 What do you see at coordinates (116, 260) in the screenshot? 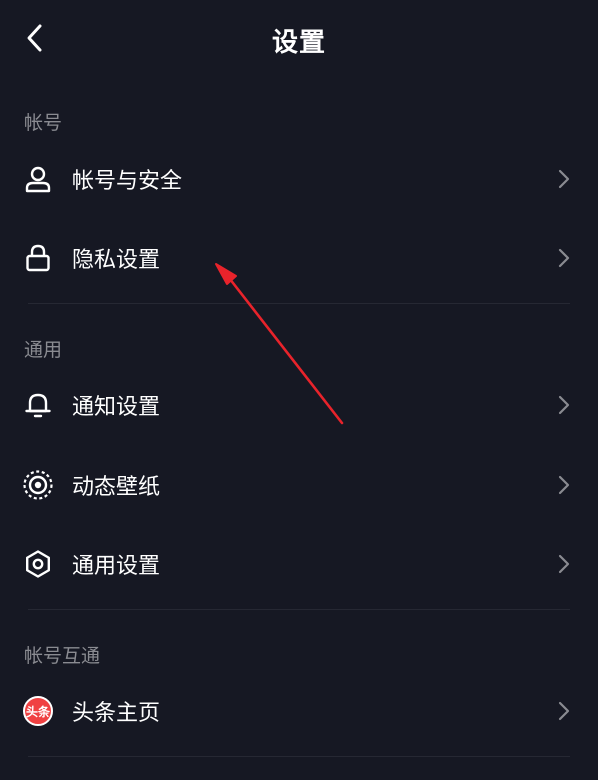
I see `settings-item-label: 隐私设置` at bounding box center [116, 260].